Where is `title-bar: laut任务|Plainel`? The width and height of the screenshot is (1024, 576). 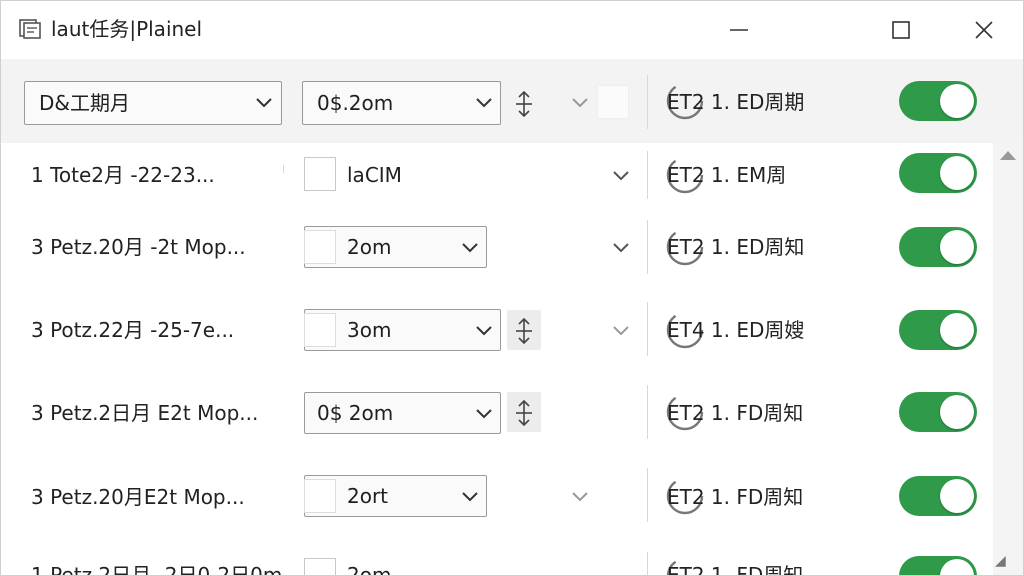
title-bar: laut任务|Plainel is located at coordinates (512, 30).